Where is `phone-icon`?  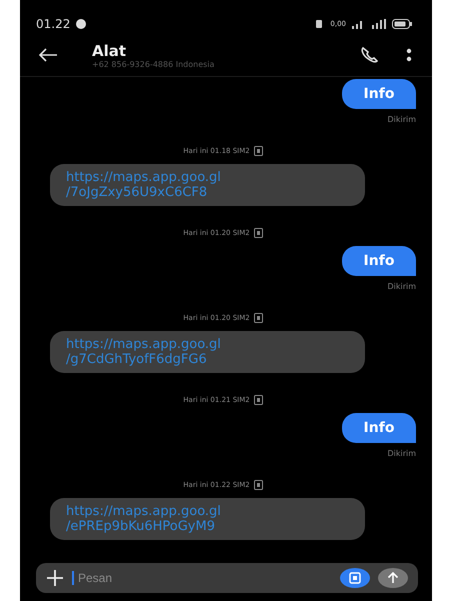
phone-icon is located at coordinates (369, 55).